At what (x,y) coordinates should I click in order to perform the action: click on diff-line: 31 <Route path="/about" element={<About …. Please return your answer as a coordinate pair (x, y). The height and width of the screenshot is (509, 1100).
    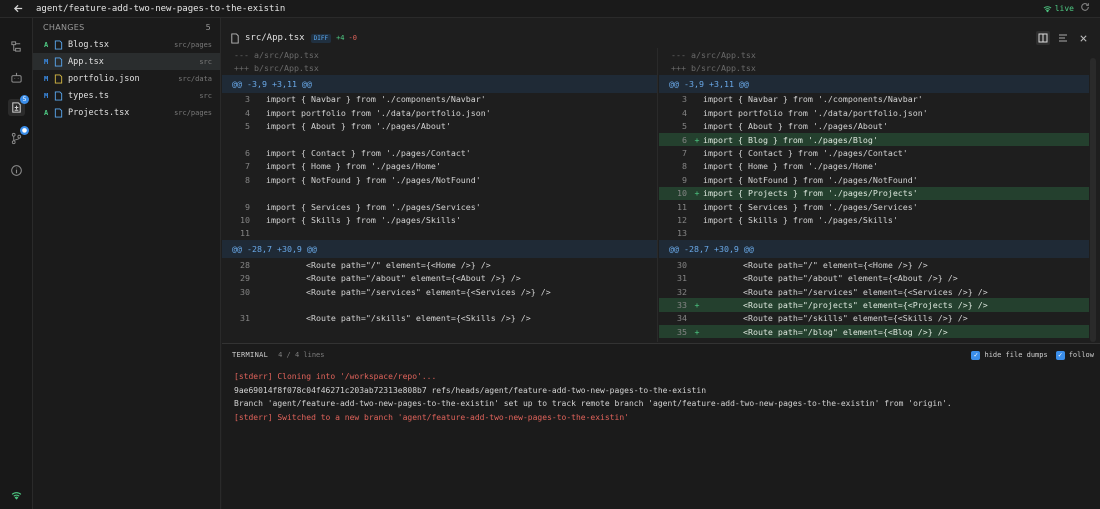
    Looking at the image, I should click on (874, 277).